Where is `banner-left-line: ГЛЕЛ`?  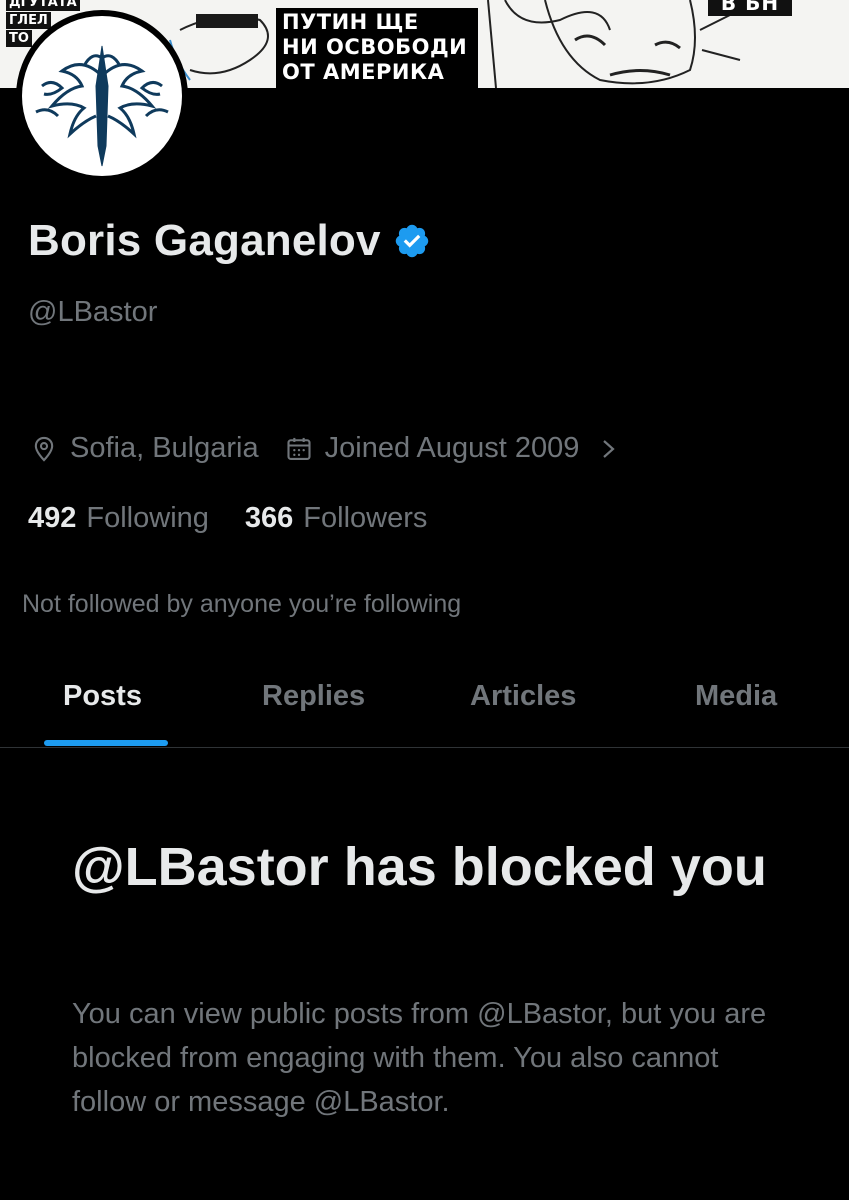
banner-left-line: ГЛЕЛ is located at coordinates (28, 20).